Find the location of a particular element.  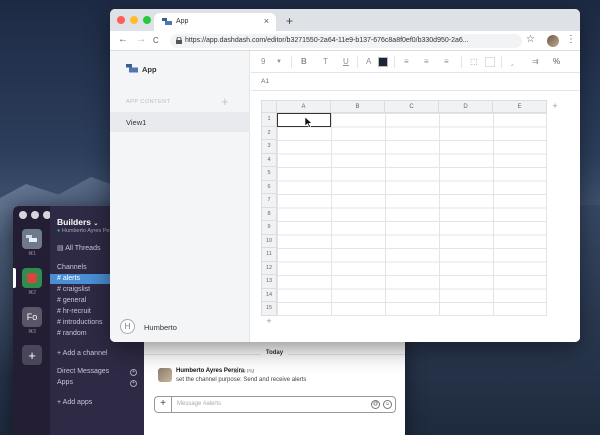

new-tab-button: + is located at coordinates (289, 21).